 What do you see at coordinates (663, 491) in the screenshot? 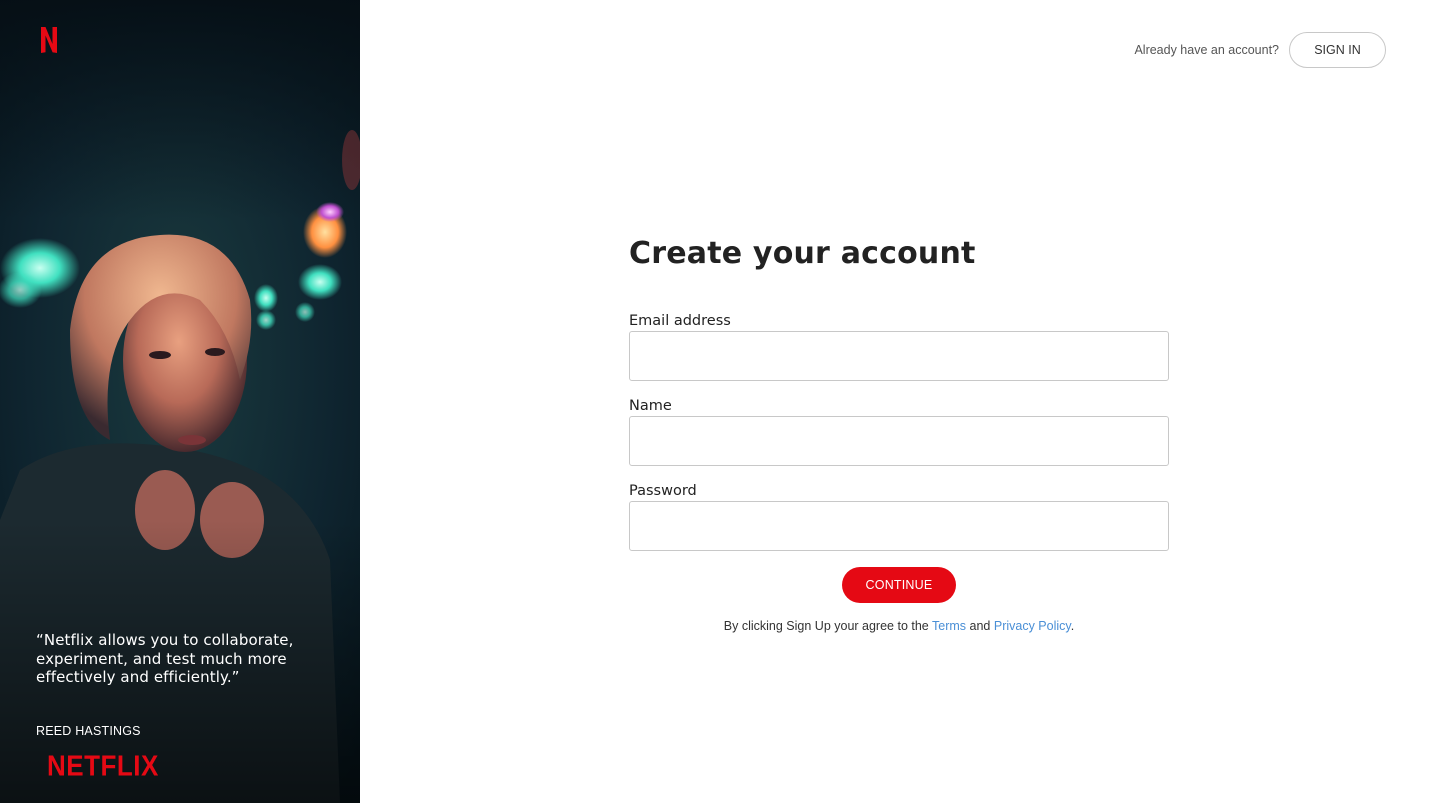
I see `password-label: Password` at bounding box center [663, 491].